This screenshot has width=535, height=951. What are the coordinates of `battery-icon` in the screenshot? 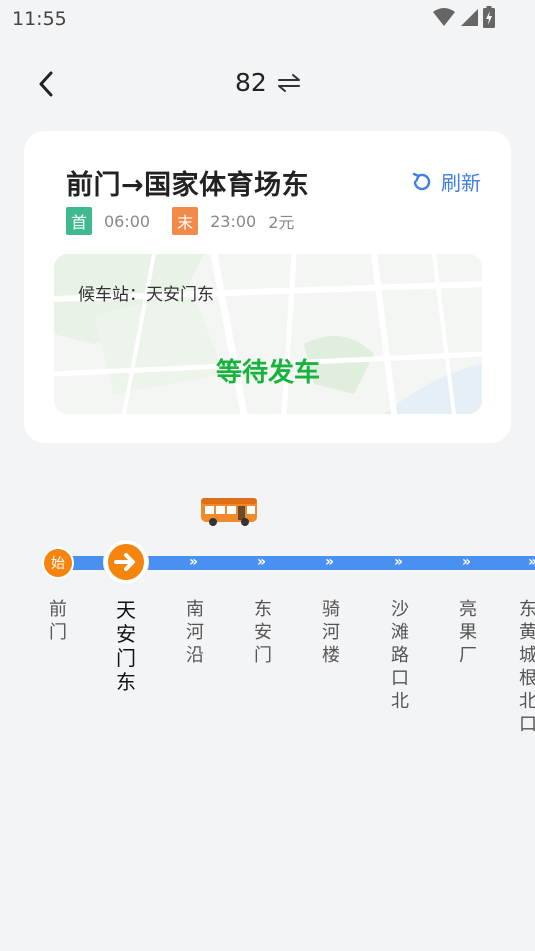 It's located at (489, 17).